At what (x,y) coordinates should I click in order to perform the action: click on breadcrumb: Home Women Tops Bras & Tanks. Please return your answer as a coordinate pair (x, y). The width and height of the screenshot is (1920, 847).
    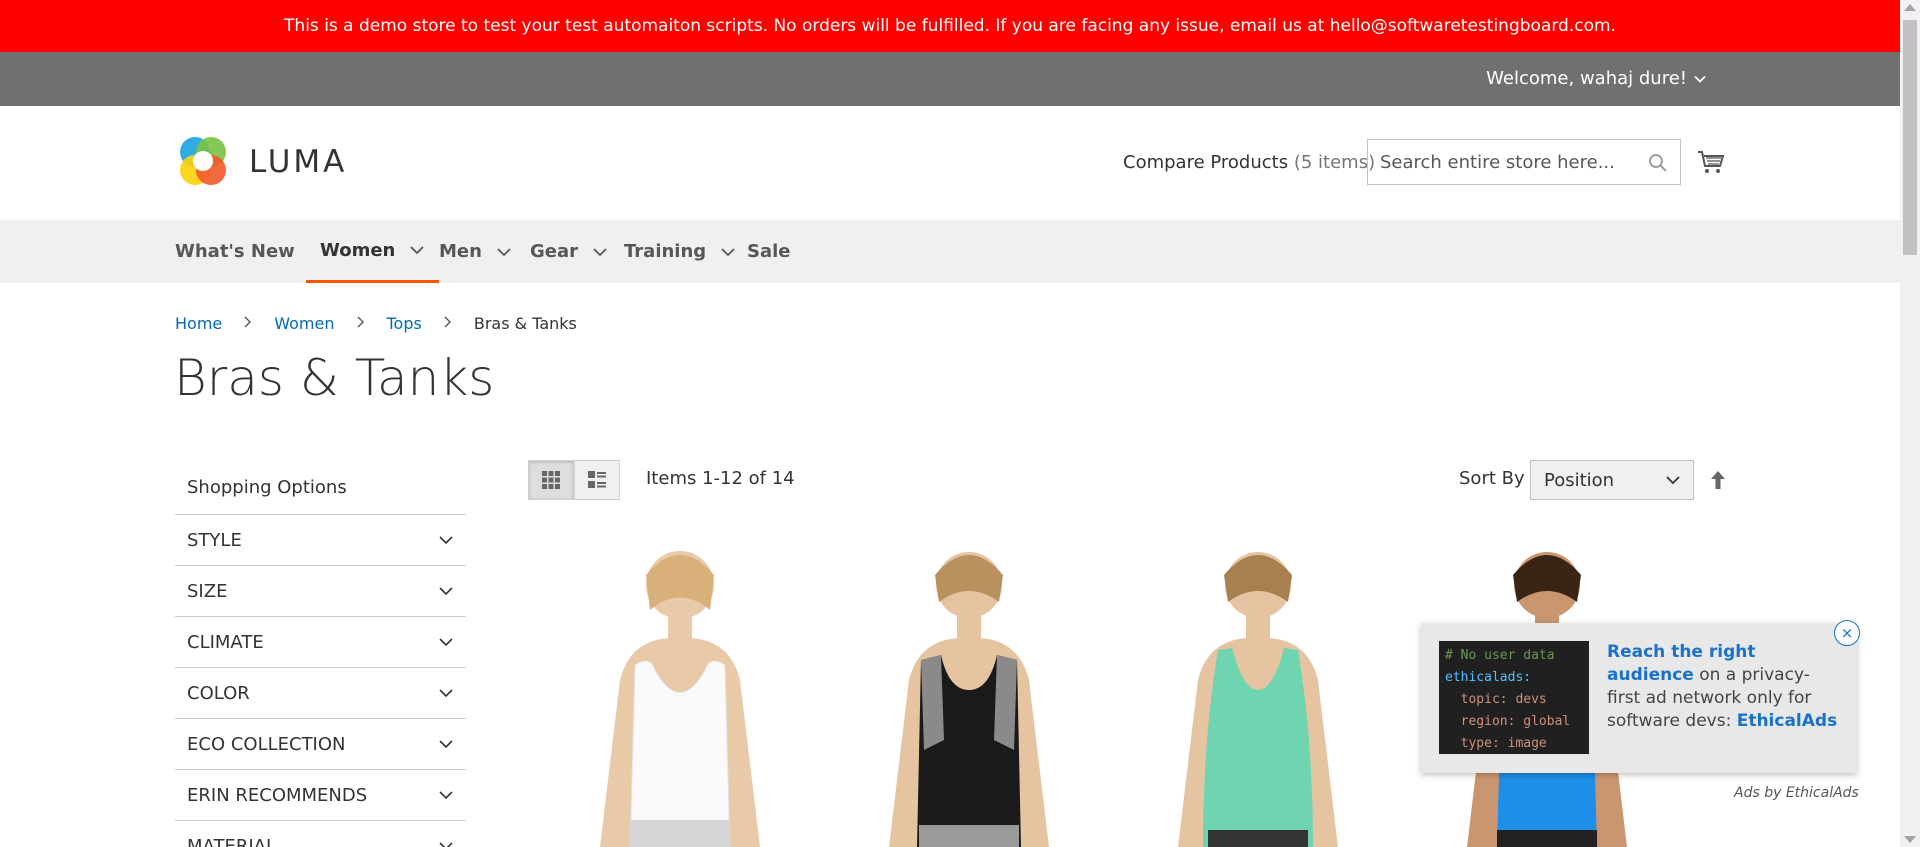
    Looking at the image, I should click on (376, 323).